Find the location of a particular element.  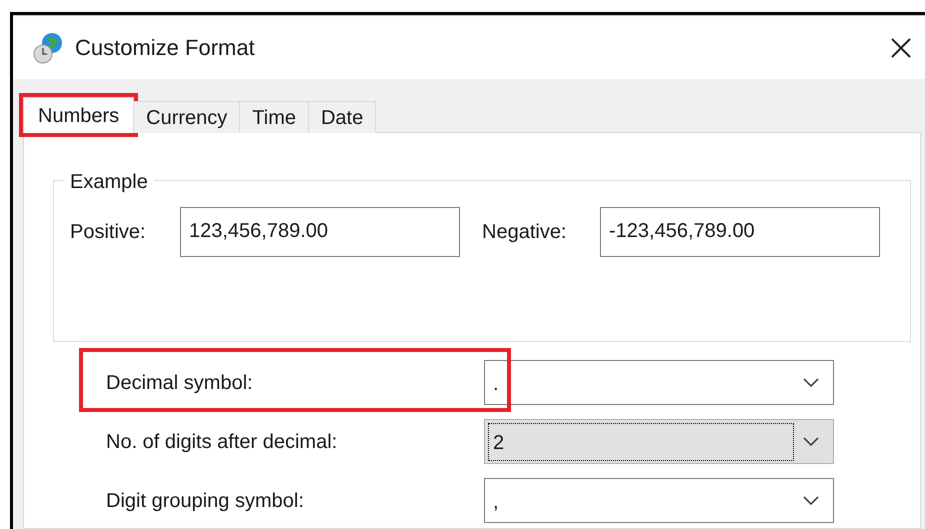

globe-clock-icon is located at coordinates (48, 47).